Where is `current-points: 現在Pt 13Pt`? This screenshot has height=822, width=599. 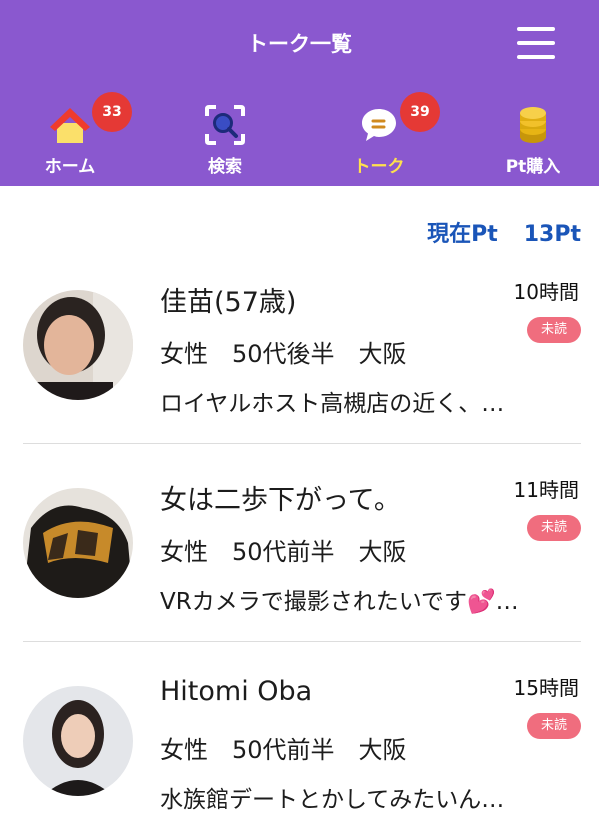
current-points: 現在Pt 13Pt is located at coordinates (504, 232).